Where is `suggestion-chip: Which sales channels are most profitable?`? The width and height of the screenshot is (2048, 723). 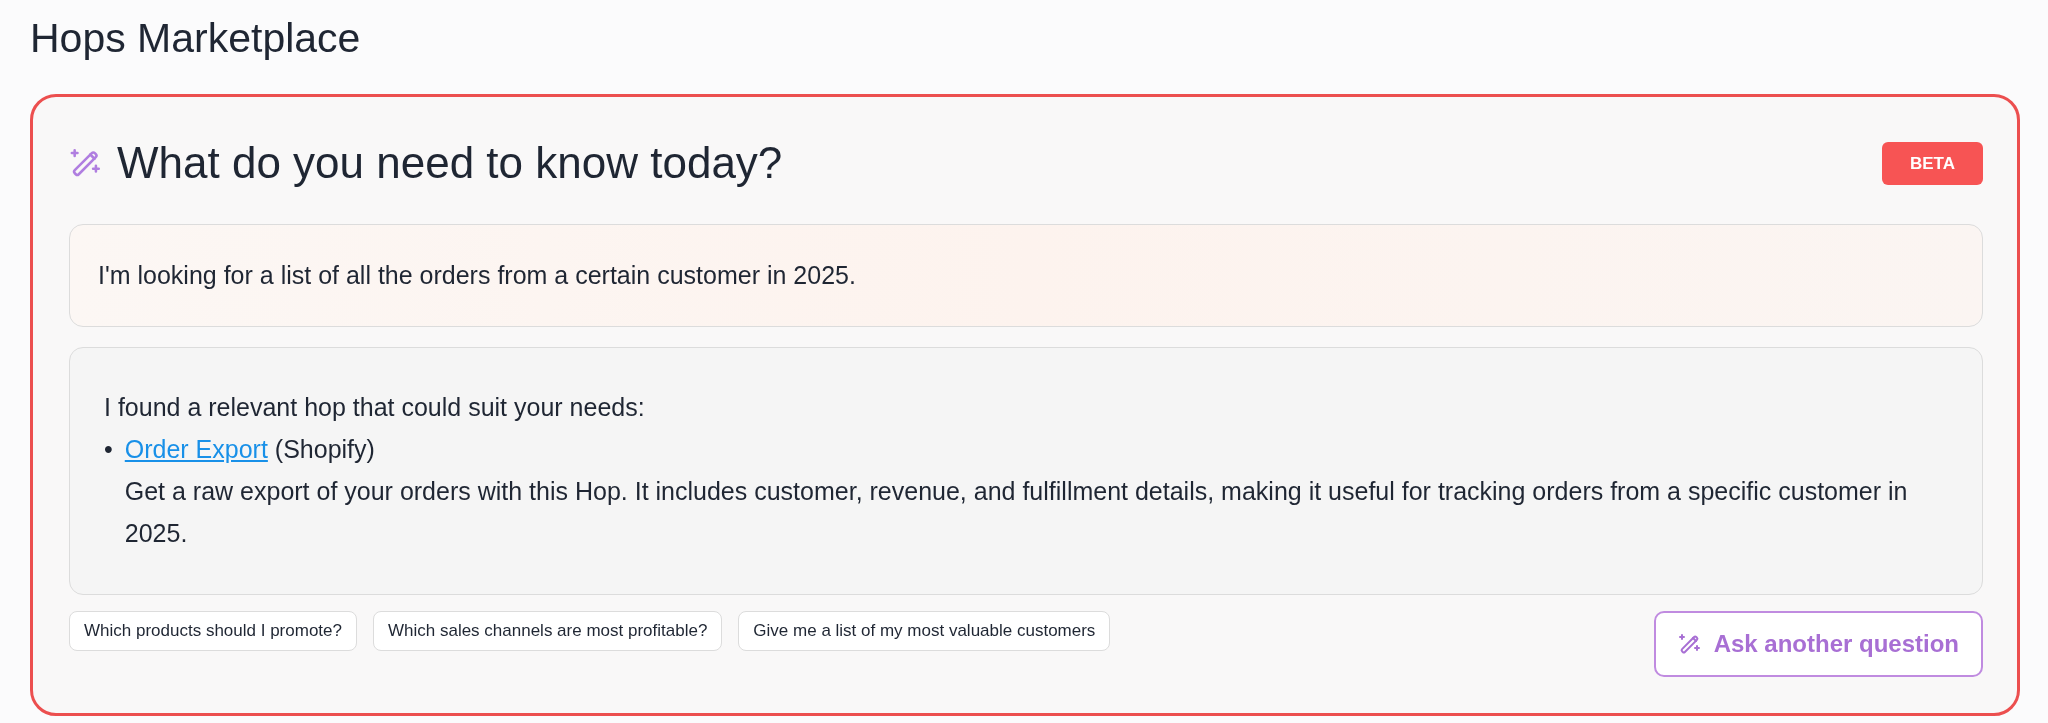 suggestion-chip: Which sales channels are most profitable? is located at coordinates (547, 631).